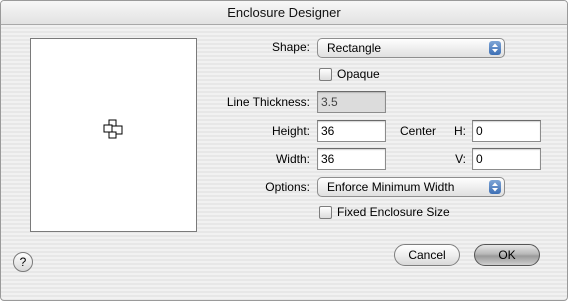 This screenshot has height=301, width=568. Describe the element at coordinates (284, 13) in the screenshot. I see `window-title: Enclosure Designer` at that location.